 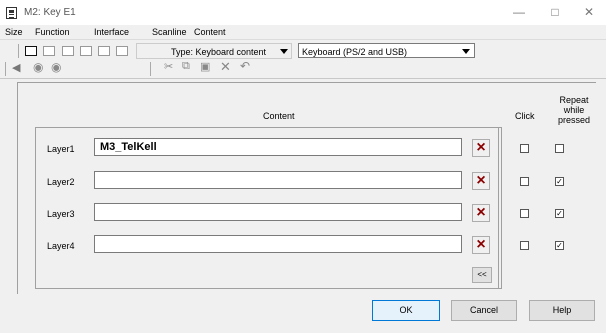 I want to click on paste-icon: ▣, so click(x=205, y=67).